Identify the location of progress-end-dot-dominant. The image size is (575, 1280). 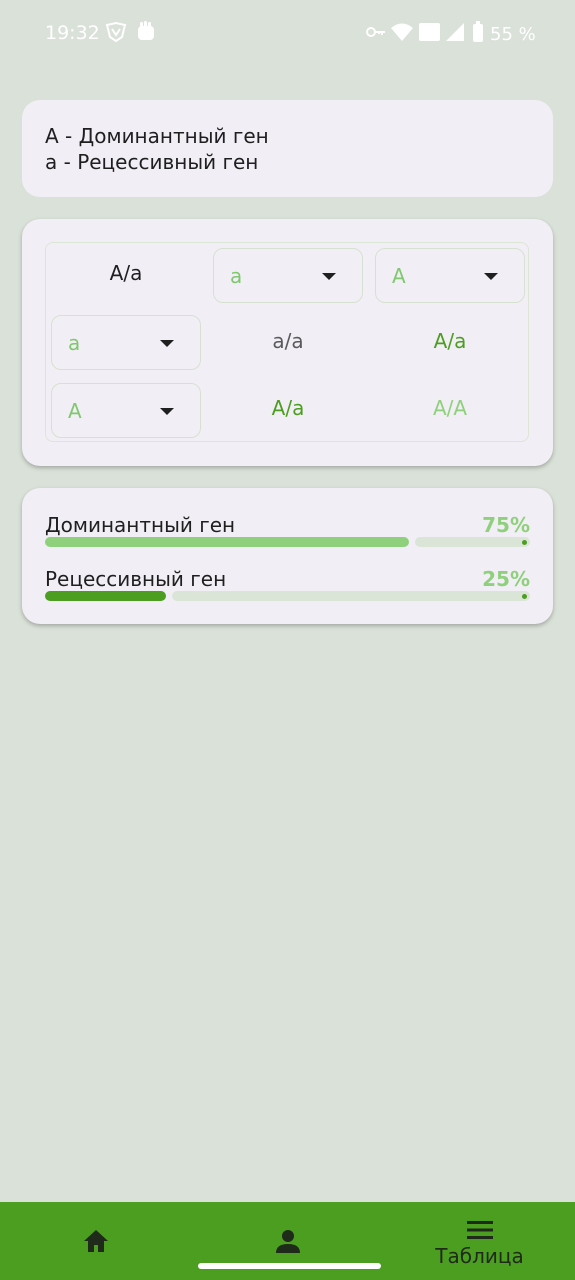
(524, 542).